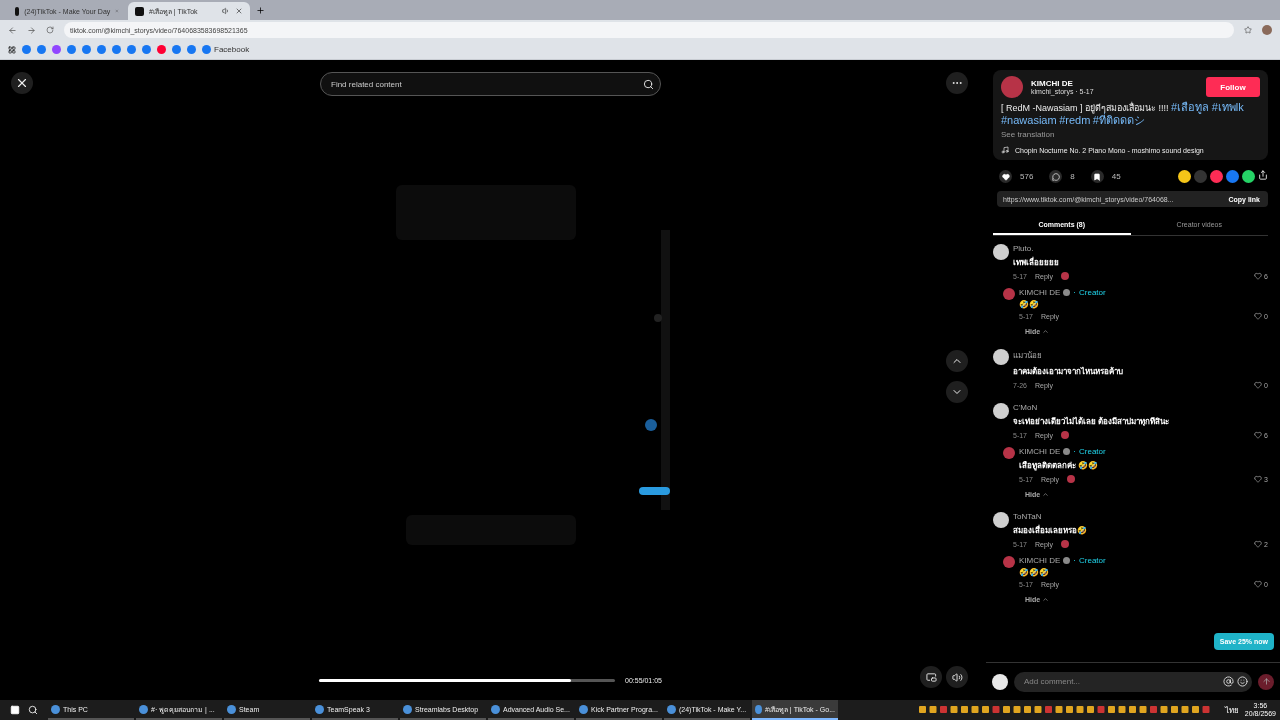 The height and width of the screenshot is (720, 1280). What do you see at coordinates (1029, 304) in the screenshot?
I see `comment-text: 🤣🤣` at bounding box center [1029, 304].